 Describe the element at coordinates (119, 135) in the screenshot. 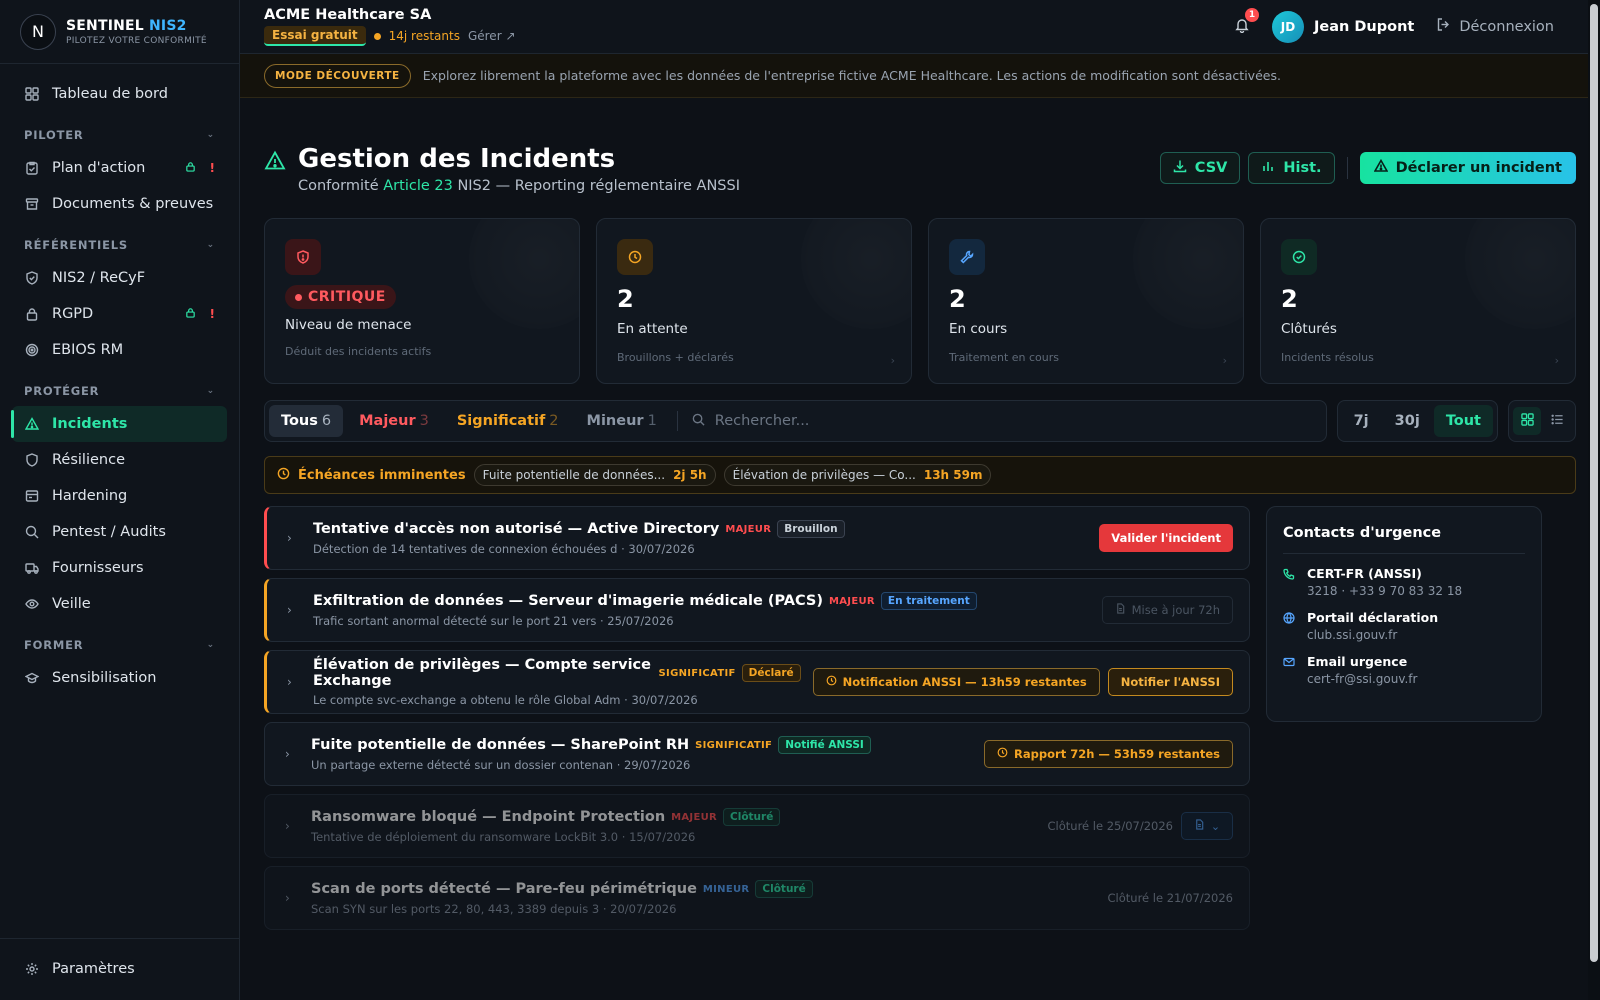

I see `section-piloter: PILOTER ⌄` at that location.